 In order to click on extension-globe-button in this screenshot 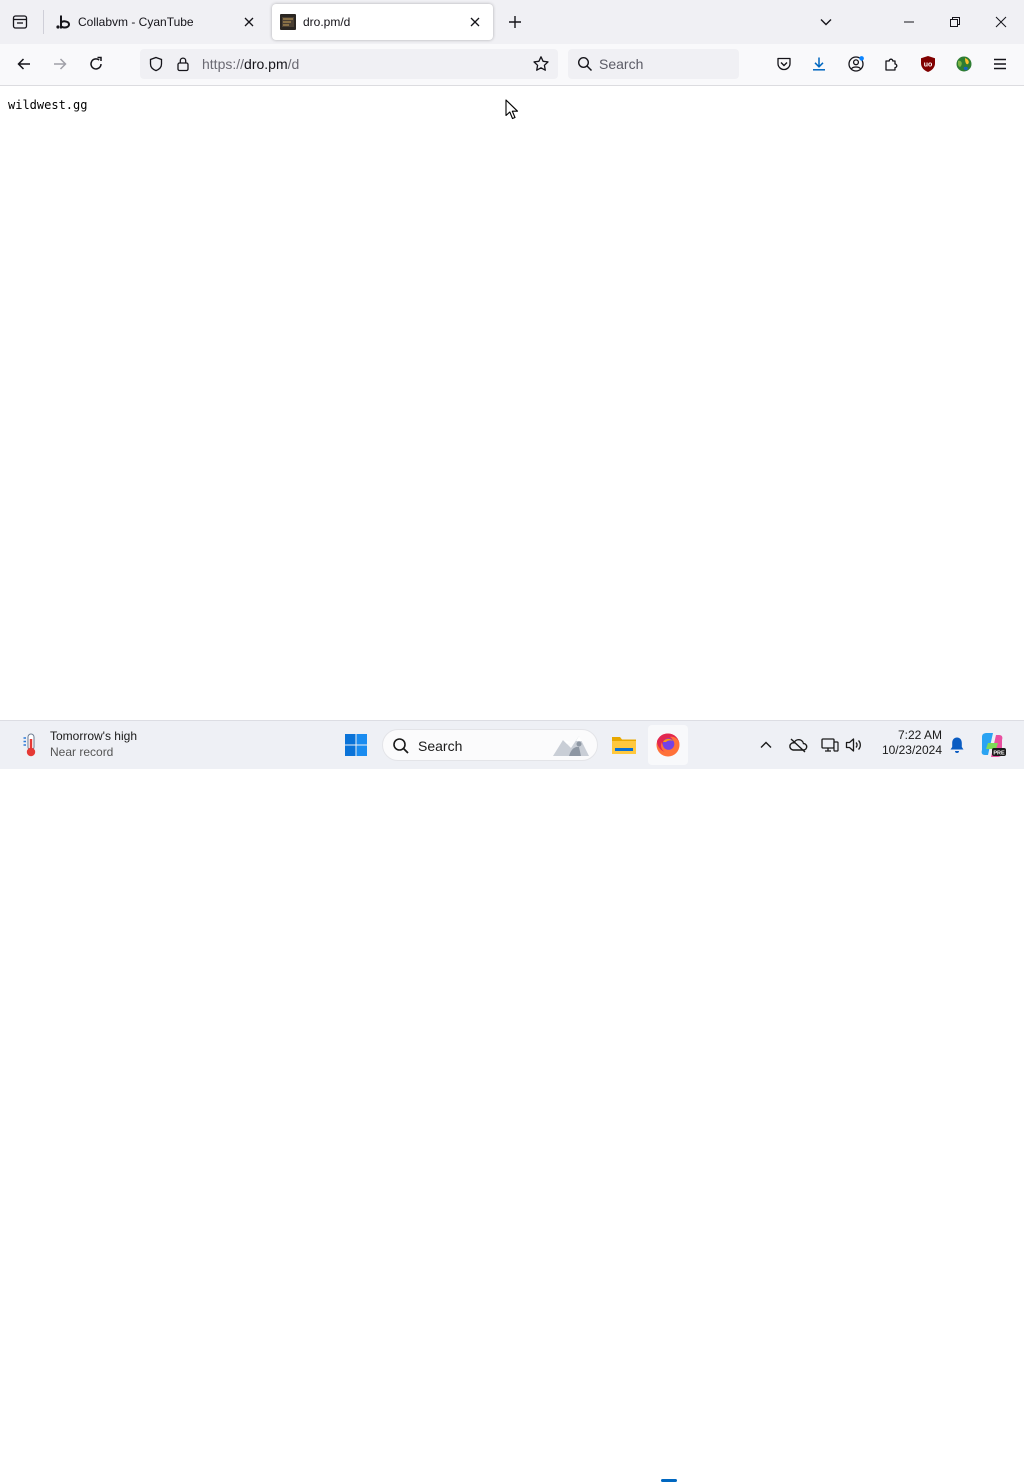, I will do `click(964, 64)`.